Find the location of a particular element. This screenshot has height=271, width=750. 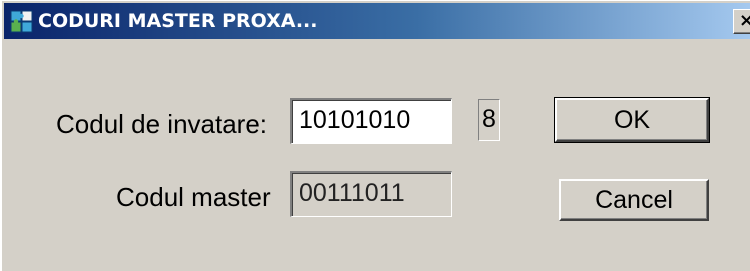

ok-button-label: OK is located at coordinates (632, 120).